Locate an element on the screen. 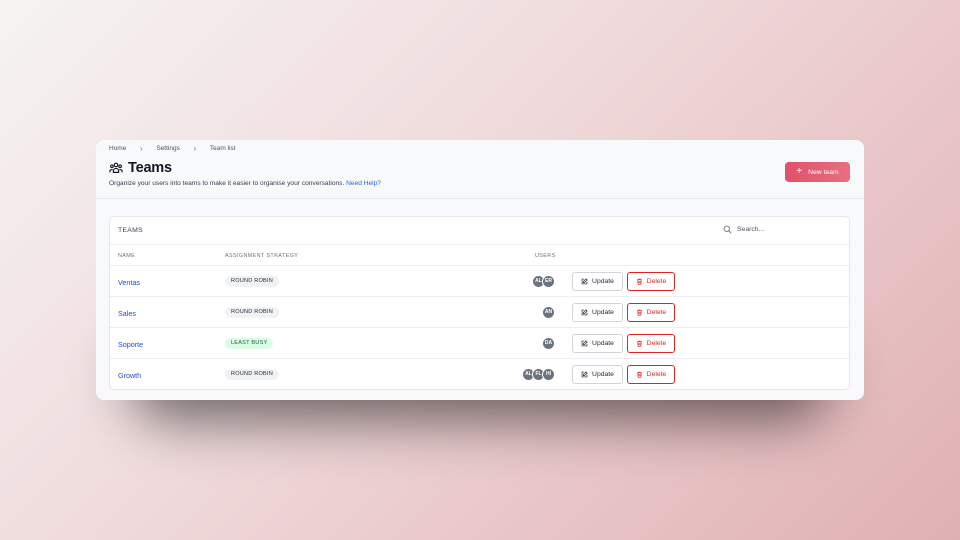 This screenshot has height=540, width=960. title-row: Teams is located at coordinates (140, 168).